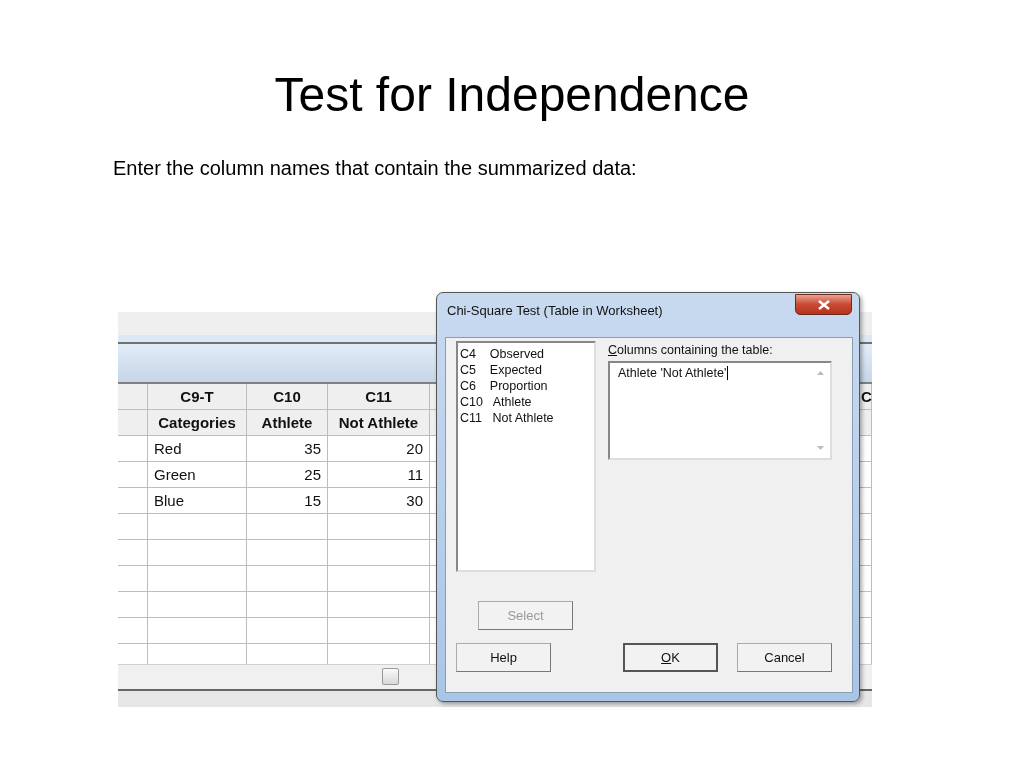  Describe the element at coordinates (390, 676) in the screenshot. I see `scroll-thumb` at that location.